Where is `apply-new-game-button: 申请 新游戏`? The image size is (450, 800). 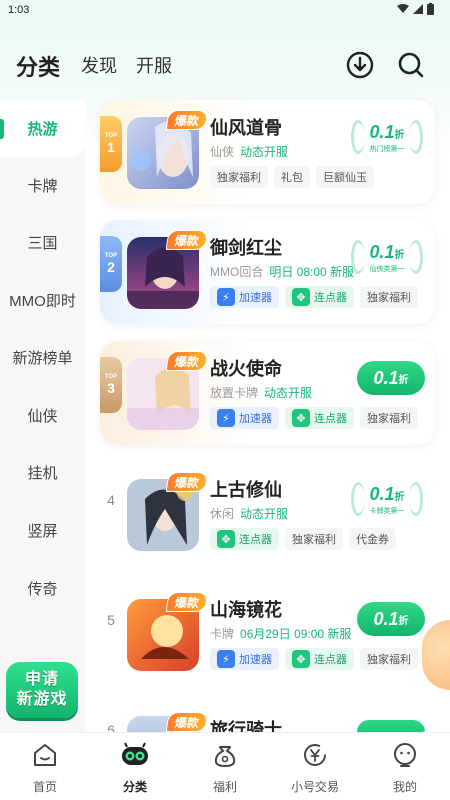 apply-new-game-button: 申请 新游戏 is located at coordinates (42, 690).